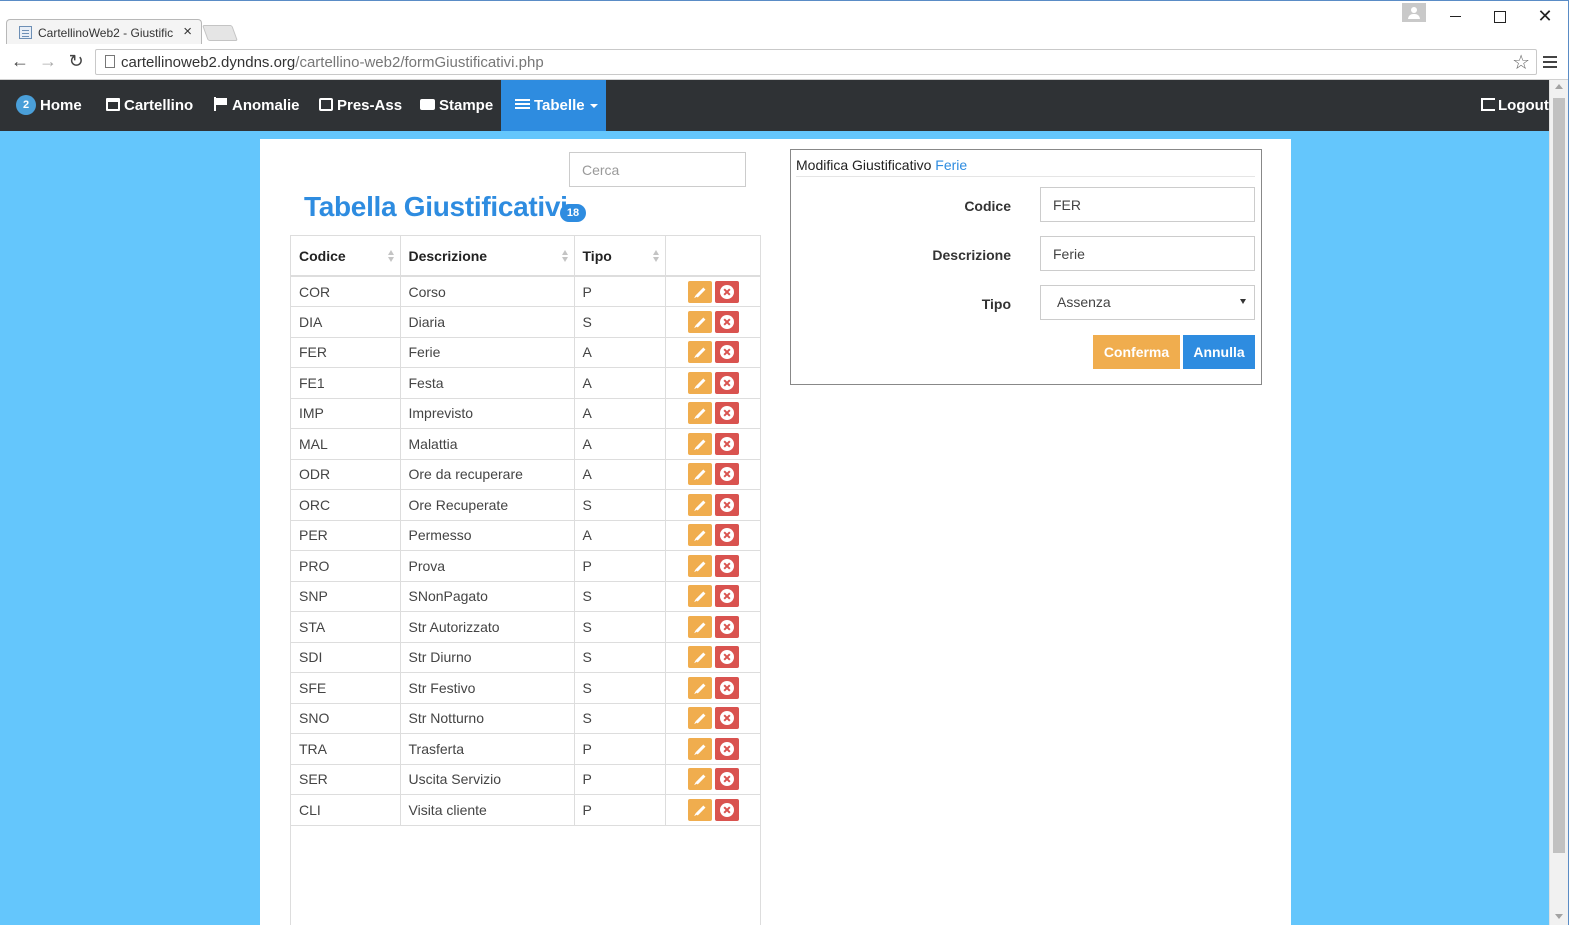  What do you see at coordinates (526, 444) in the screenshot?
I see `table-row: MAL Malattia A` at bounding box center [526, 444].